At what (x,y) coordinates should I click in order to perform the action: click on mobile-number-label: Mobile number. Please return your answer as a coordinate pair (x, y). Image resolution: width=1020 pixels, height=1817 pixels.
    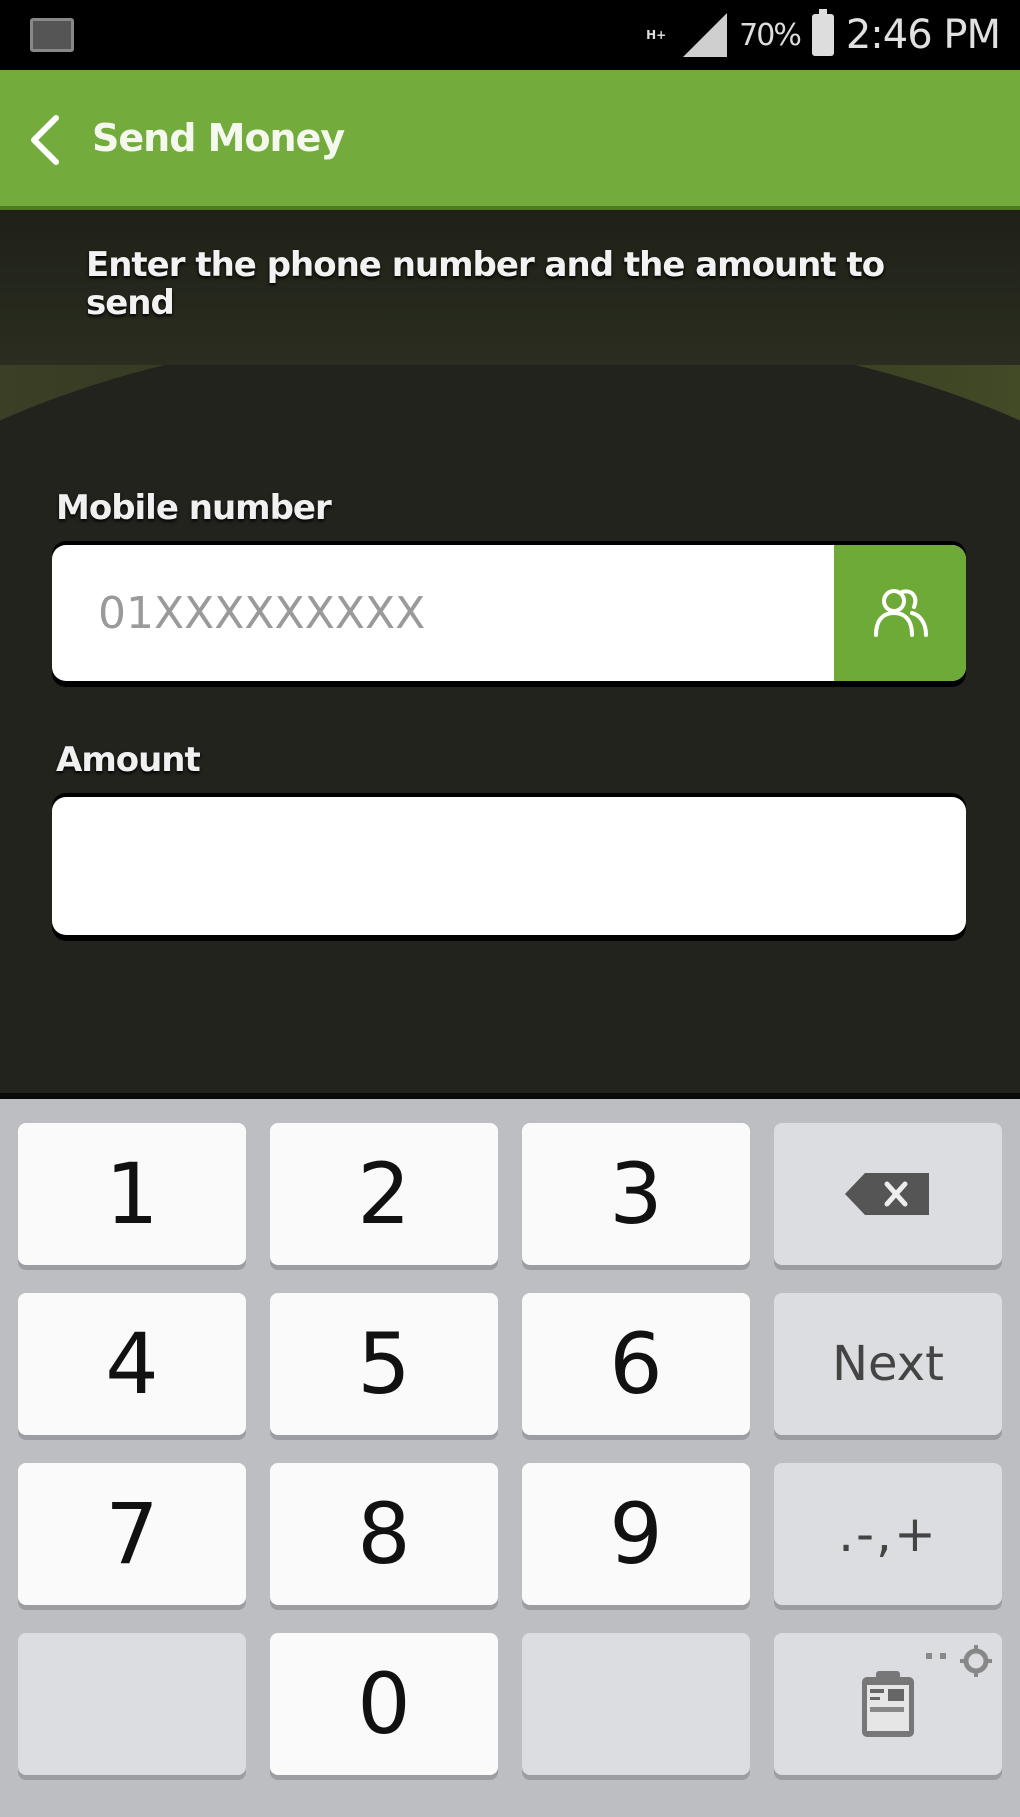
    Looking at the image, I should click on (194, 508).